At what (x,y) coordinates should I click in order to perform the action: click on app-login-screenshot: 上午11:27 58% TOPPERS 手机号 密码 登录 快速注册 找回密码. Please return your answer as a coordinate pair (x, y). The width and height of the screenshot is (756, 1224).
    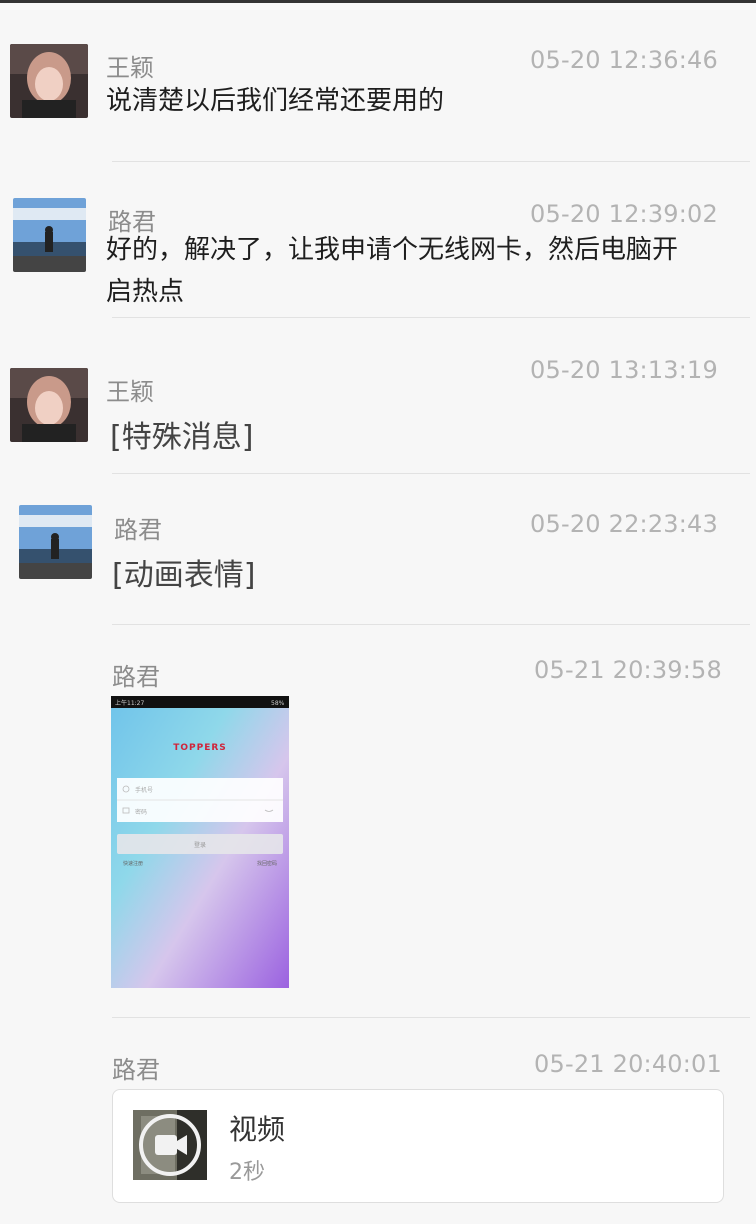
    Looking at the image, I should click on (200, 842).